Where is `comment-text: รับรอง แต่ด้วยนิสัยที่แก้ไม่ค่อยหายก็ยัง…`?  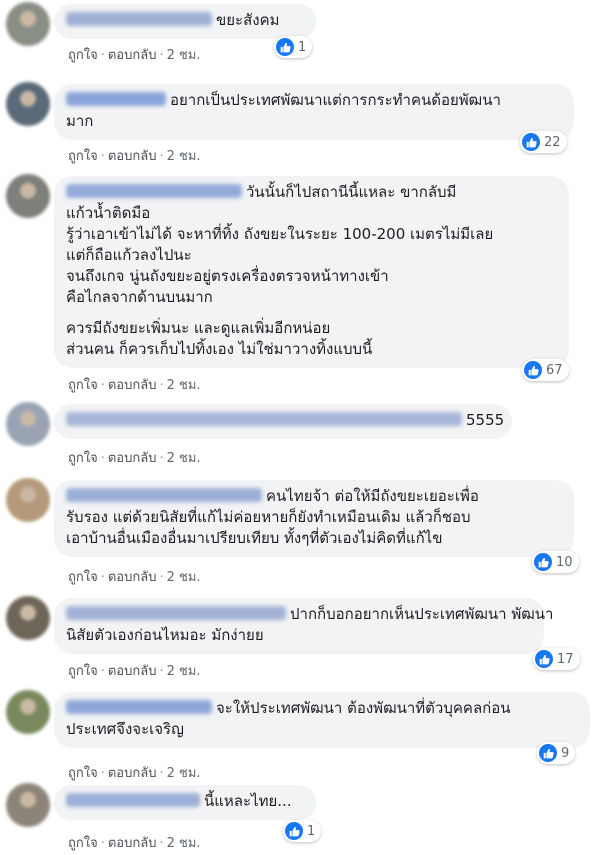 comment-text: รับรอง แต่ด้วยนิสัยที่แก้ไม่ค่อยหายก็ยัง… is located at coordinates (268, 517).